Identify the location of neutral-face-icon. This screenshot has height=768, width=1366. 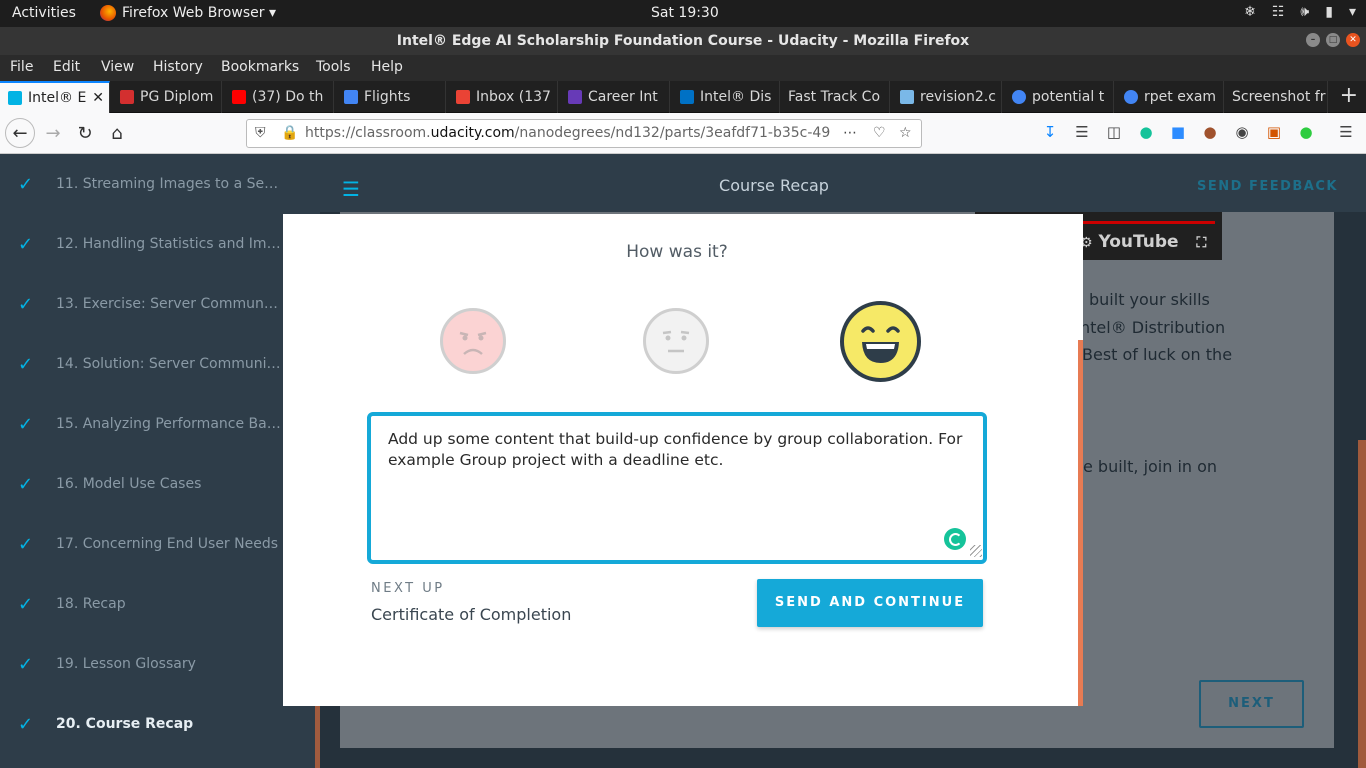
(676, 341).